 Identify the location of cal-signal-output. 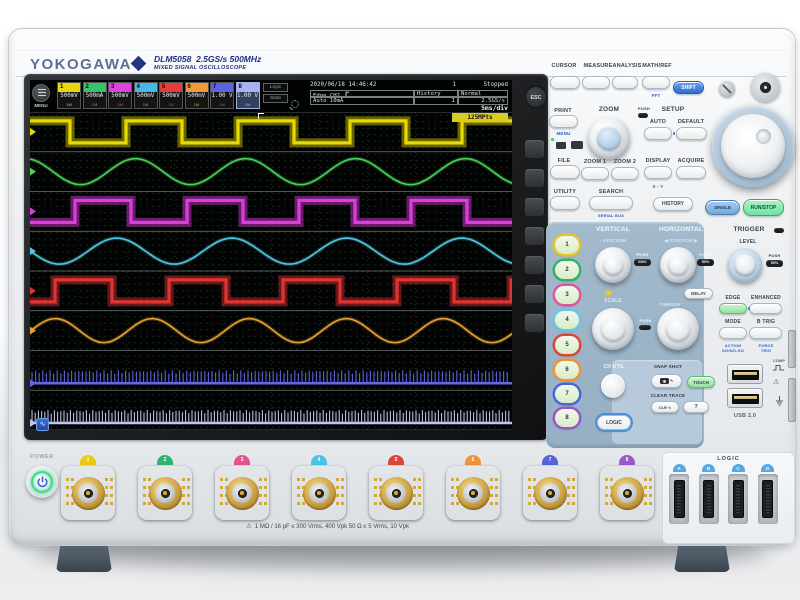
(765, 87).